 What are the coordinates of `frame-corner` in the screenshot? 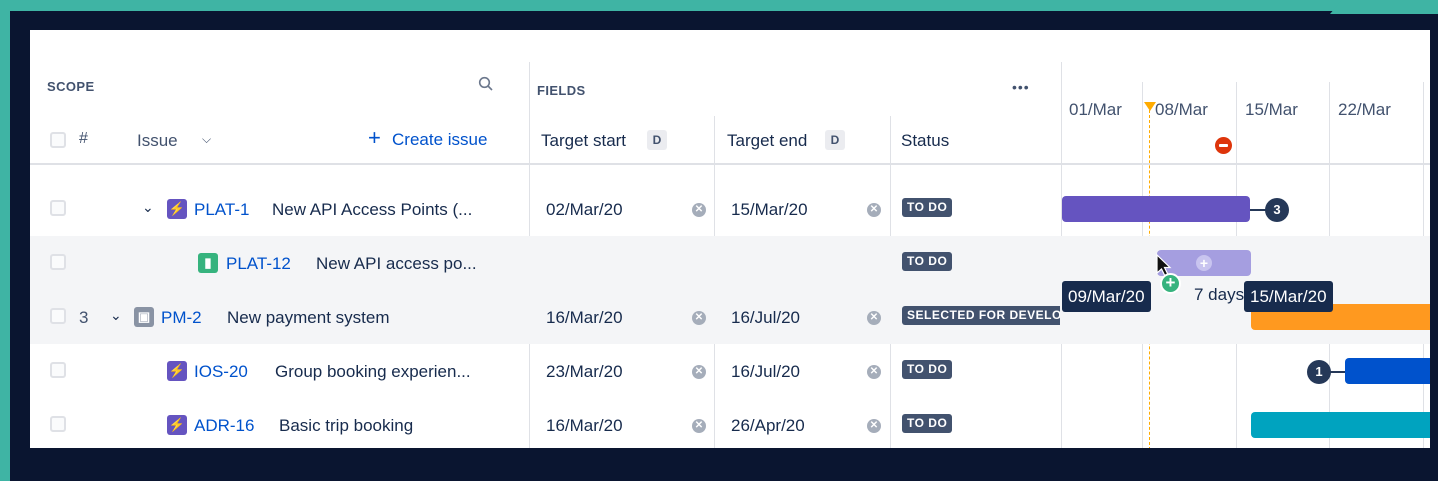 It's located at (1384, 7).